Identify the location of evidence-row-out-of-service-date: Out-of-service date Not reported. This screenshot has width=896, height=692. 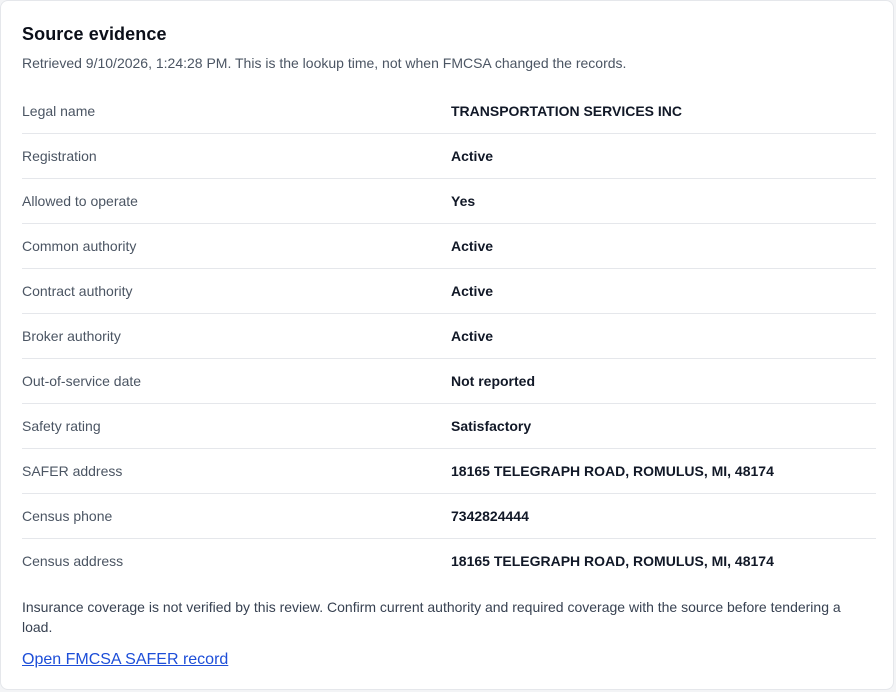
(449, 381).